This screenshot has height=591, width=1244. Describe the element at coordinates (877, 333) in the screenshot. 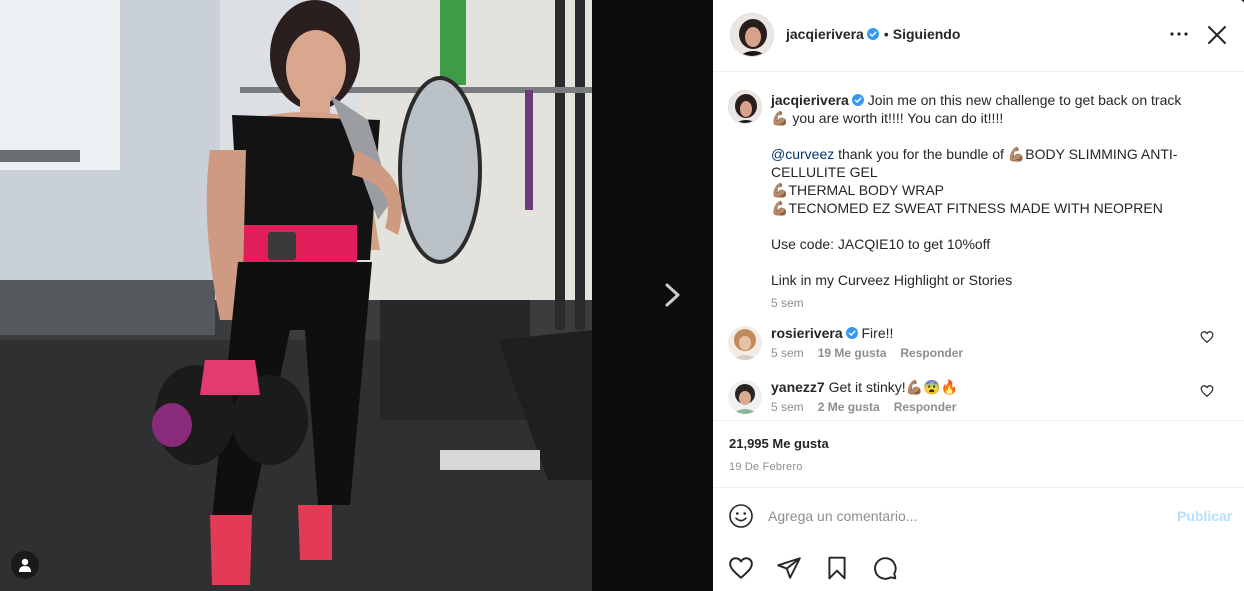

I see `comment-body: Fire!!` at that location.